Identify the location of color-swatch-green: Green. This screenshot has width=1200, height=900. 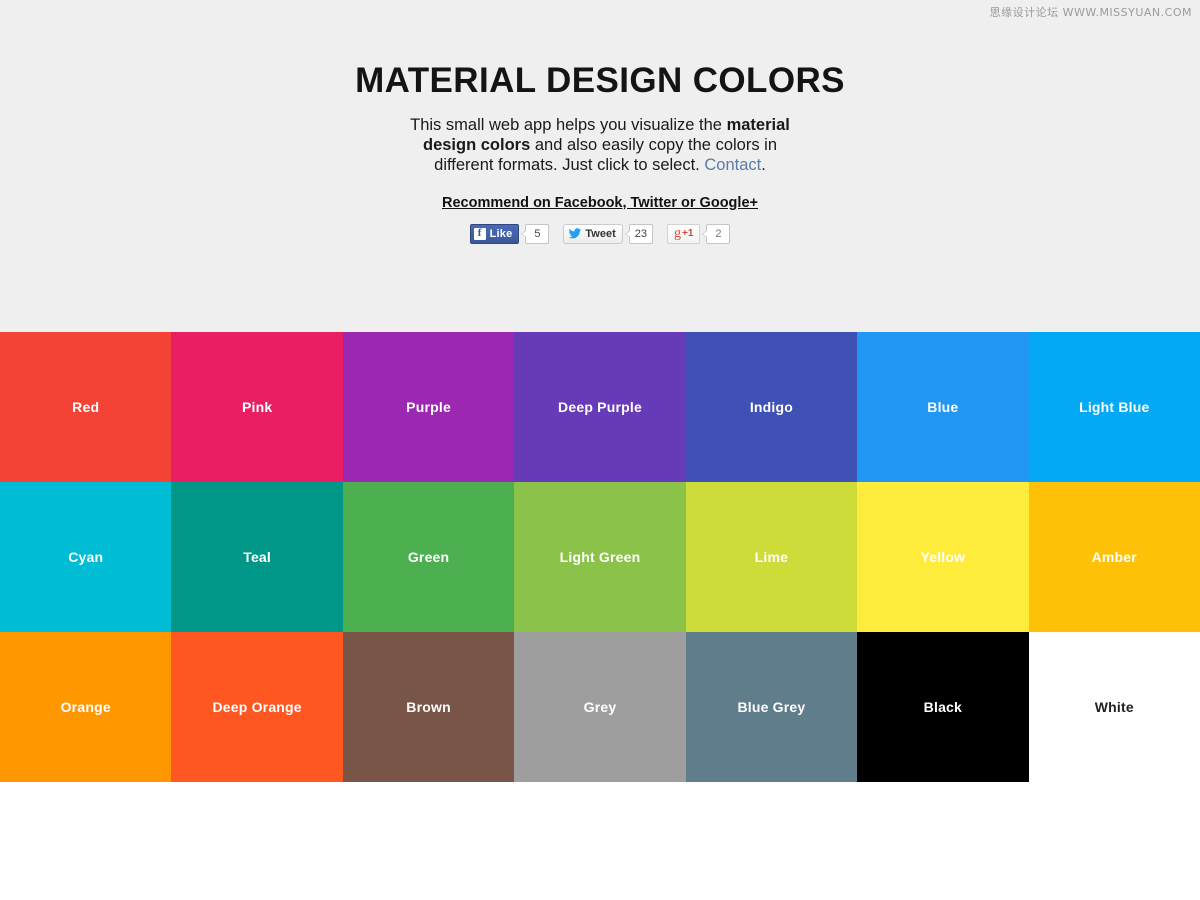
(428, 557).